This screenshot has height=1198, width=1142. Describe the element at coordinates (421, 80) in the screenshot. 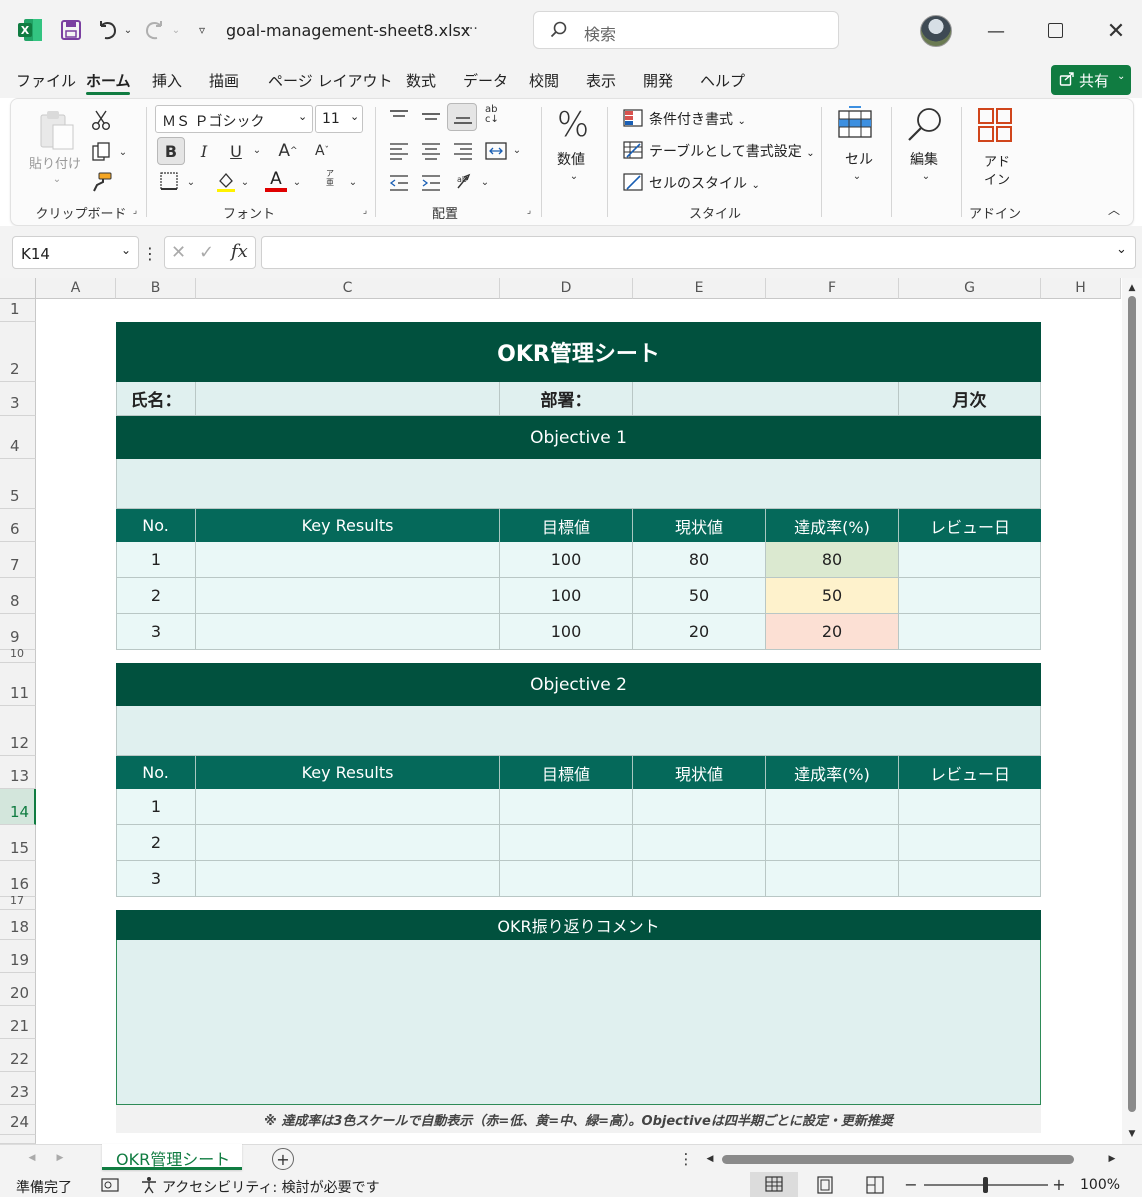

I see `tab-formulas: 数式` at that location.